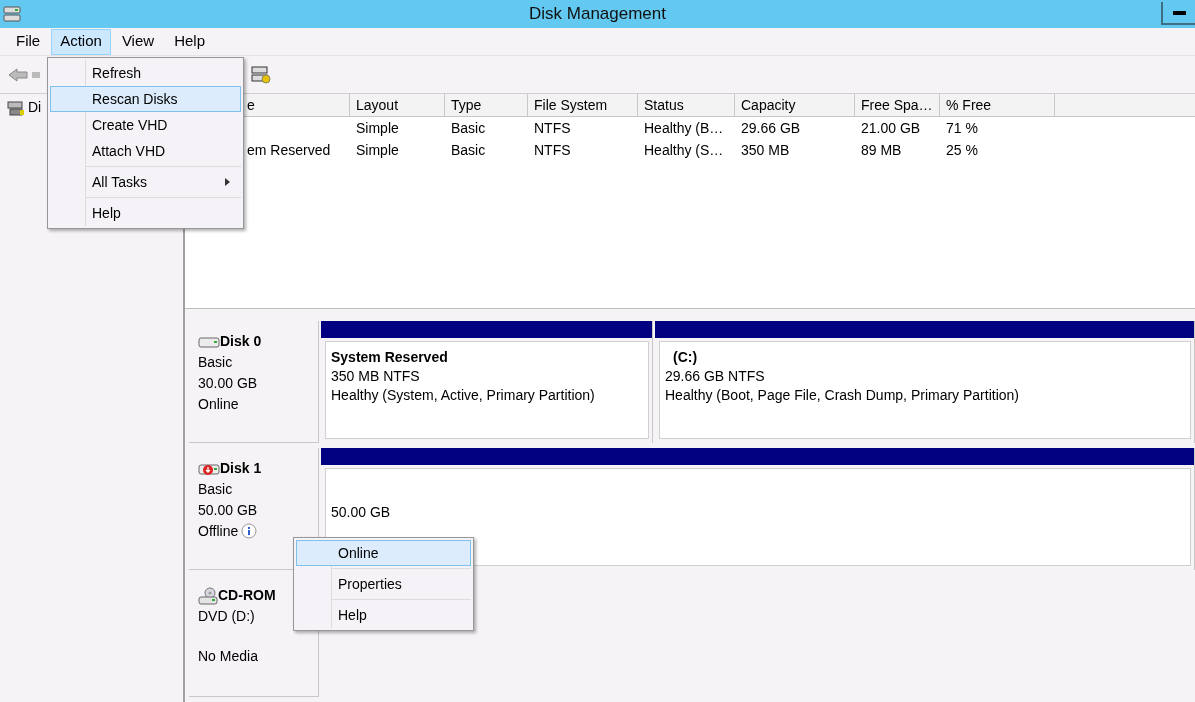 Image resolution: width=1195 pixels, height=702 pixels. What do you see at coordinates (842, 395) in the screenshot?
I see `partition-info-text: Healthy (Boot, Page File, Crash Dump, Primary Partition)` at bounding box center [842, 395].